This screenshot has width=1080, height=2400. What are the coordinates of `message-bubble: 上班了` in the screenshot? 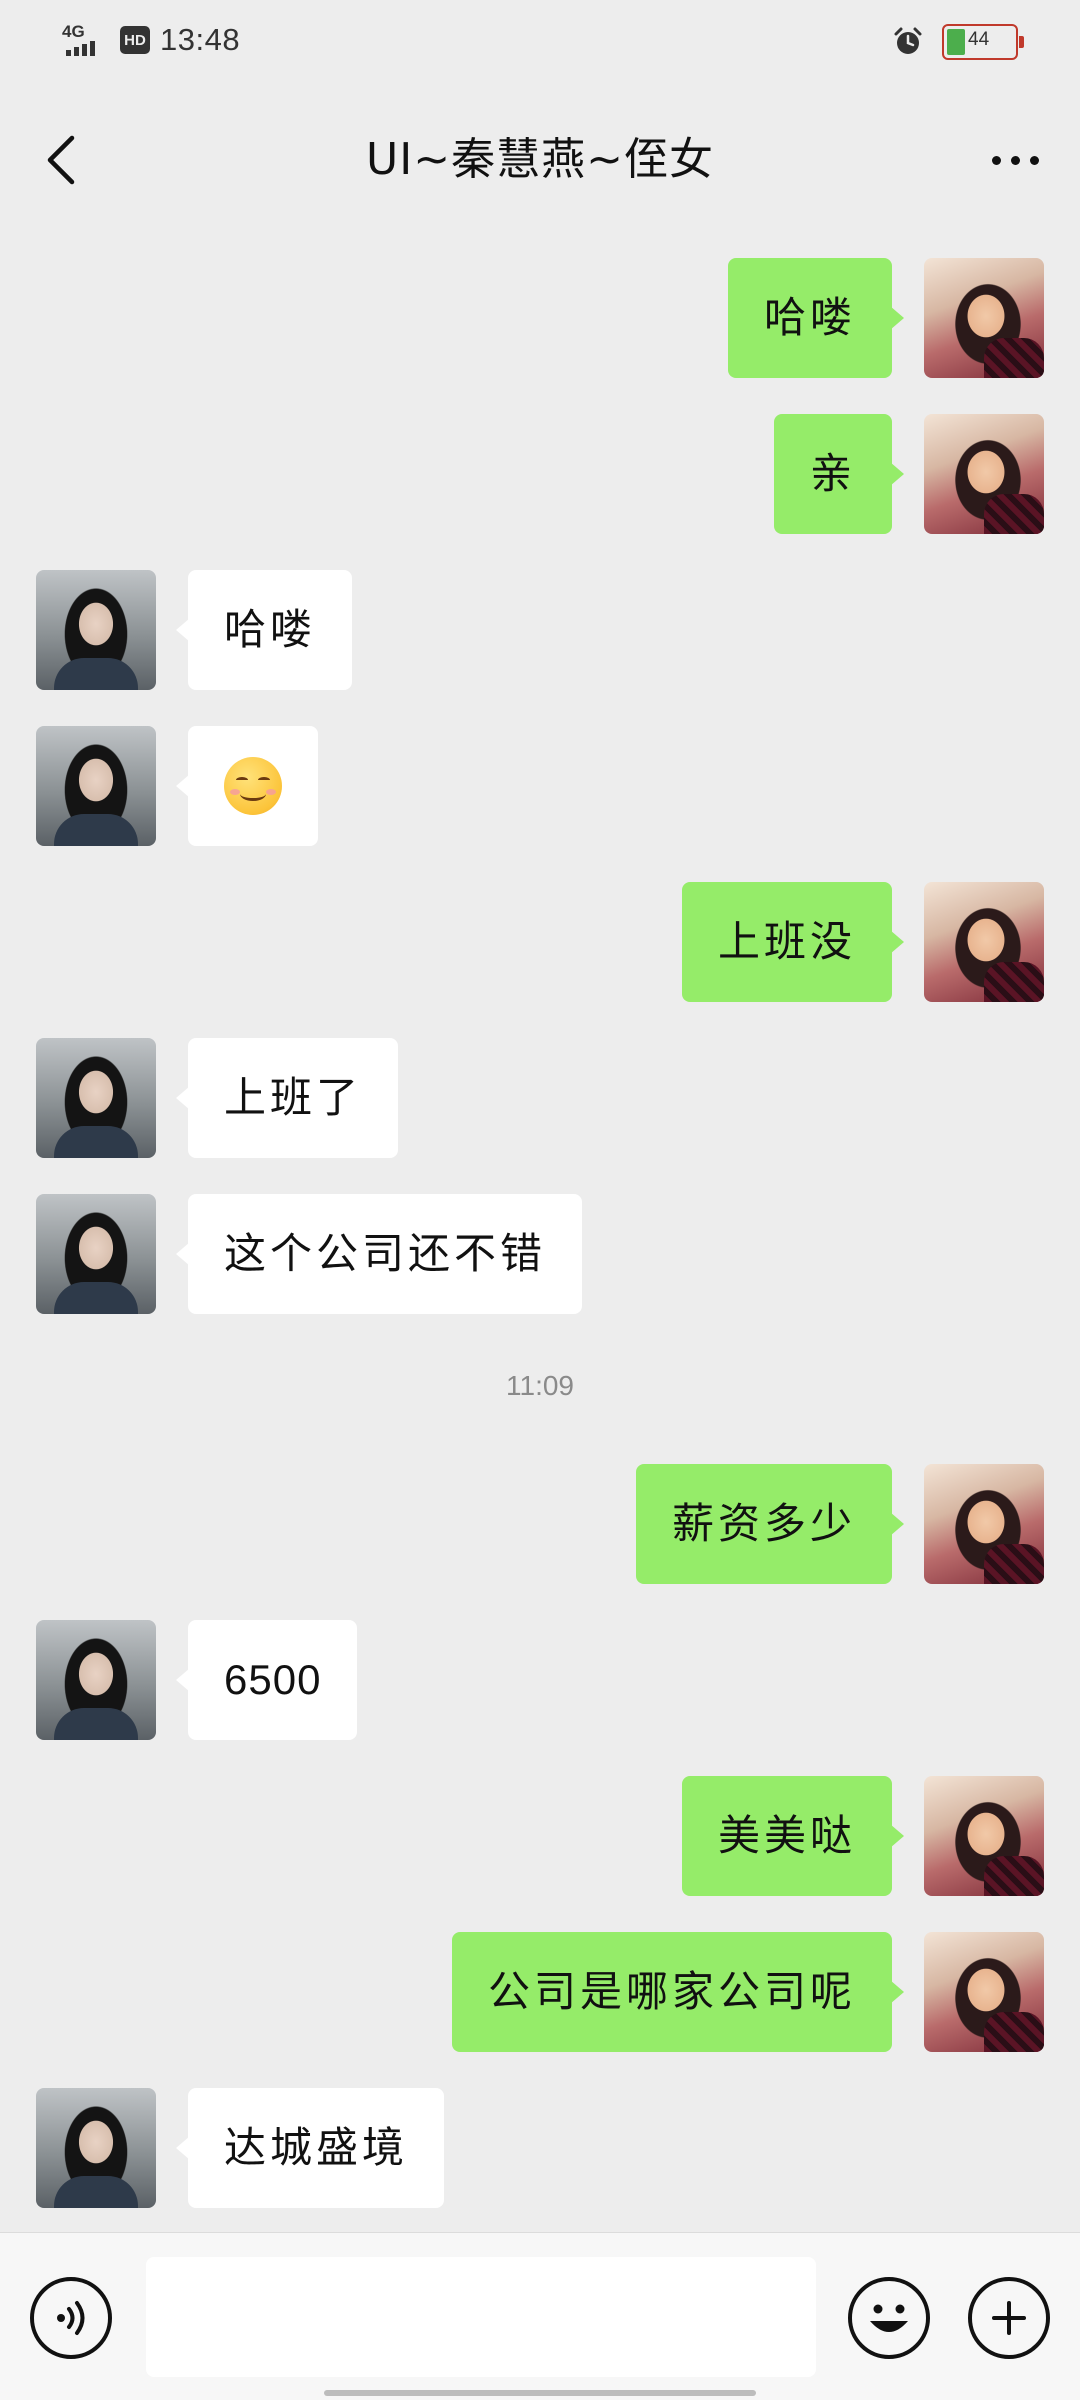 It's located at (287, 1098).